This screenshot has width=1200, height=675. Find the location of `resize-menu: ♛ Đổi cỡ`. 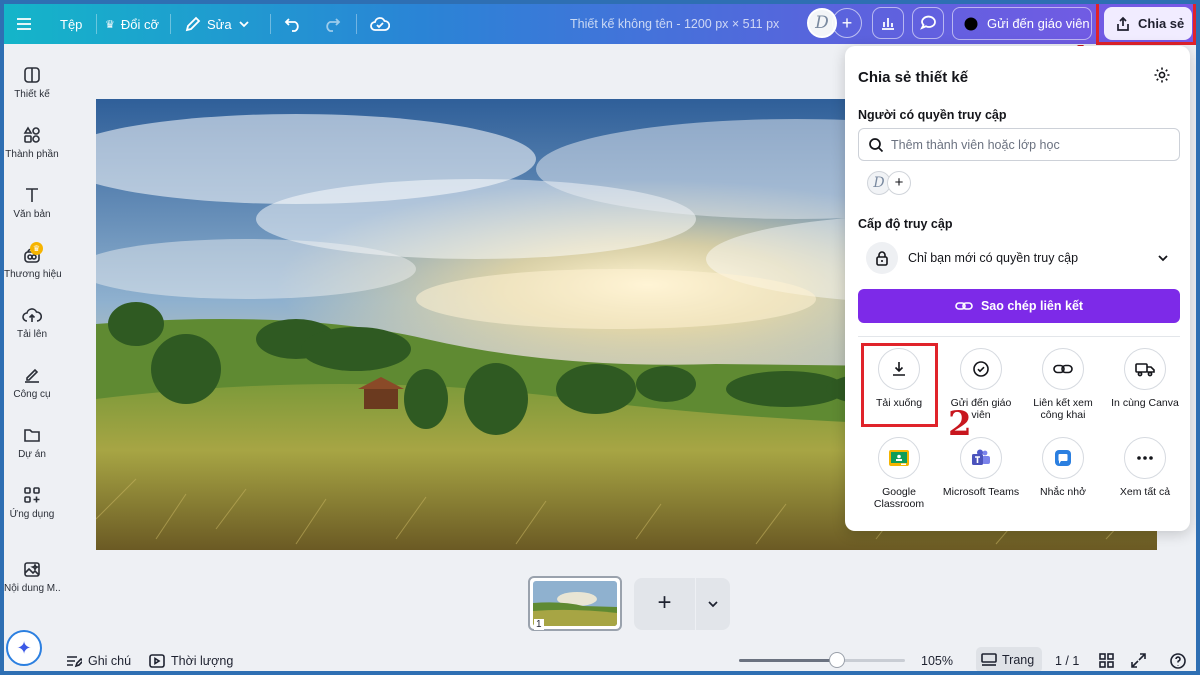

resize-menu: ♛ Đổi cỡ is located at coordinates (132, 24).